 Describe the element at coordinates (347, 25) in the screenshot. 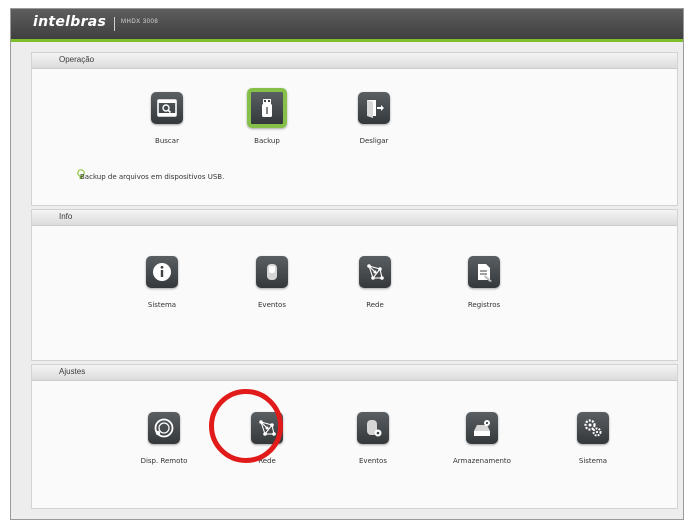

I see `top-bar: intelbras MHDX 3008` at that location.